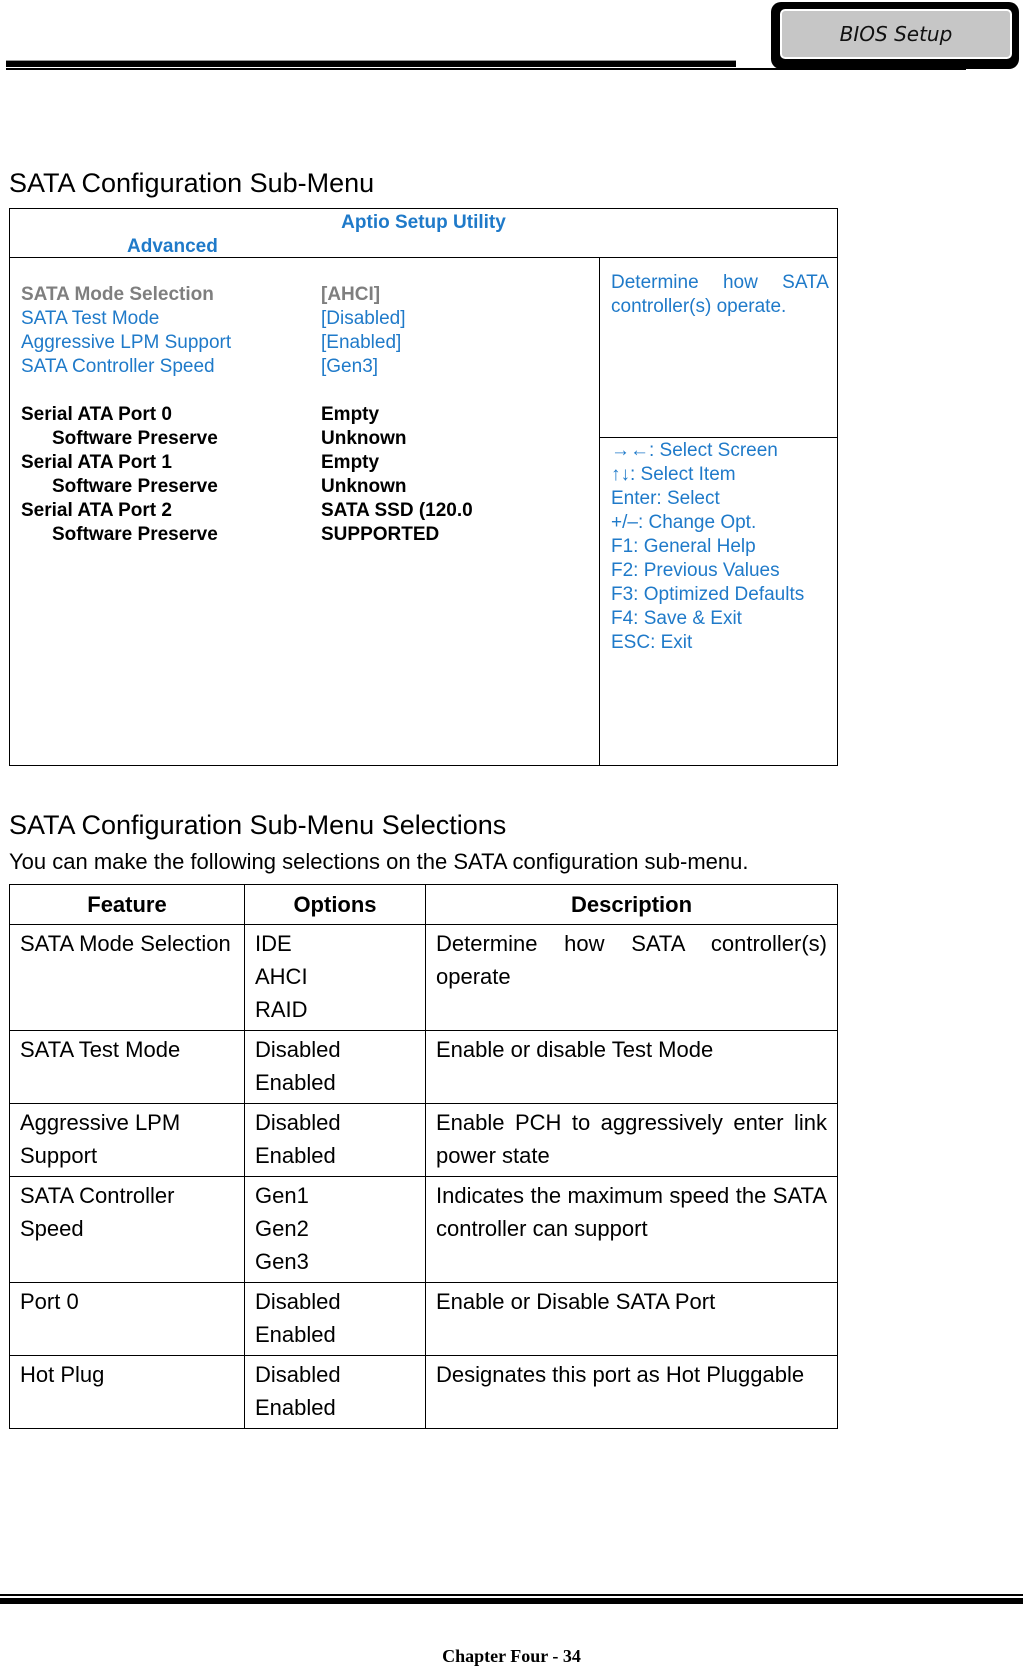 Image resolution: width=1023 pixels, height=1667 pixels. I want to click on bios-port-row: Serial ATA Port 2 SATA SSD (120.0, so click(301, 511).